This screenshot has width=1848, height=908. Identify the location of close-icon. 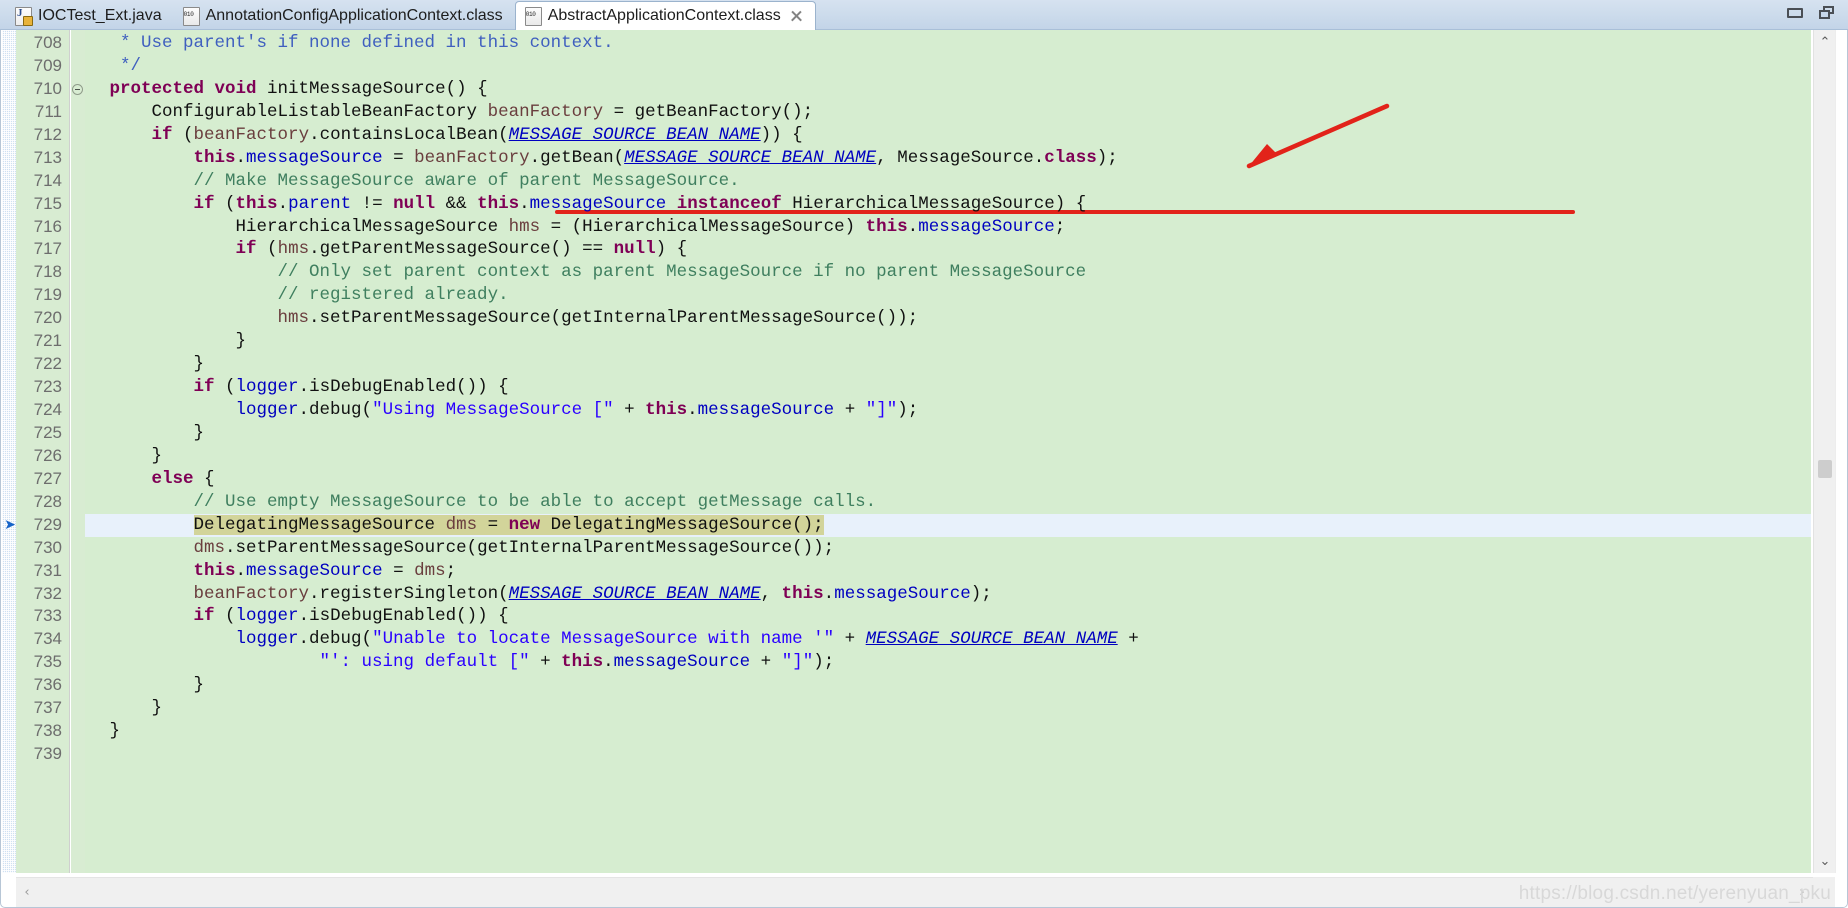
(796, 16).